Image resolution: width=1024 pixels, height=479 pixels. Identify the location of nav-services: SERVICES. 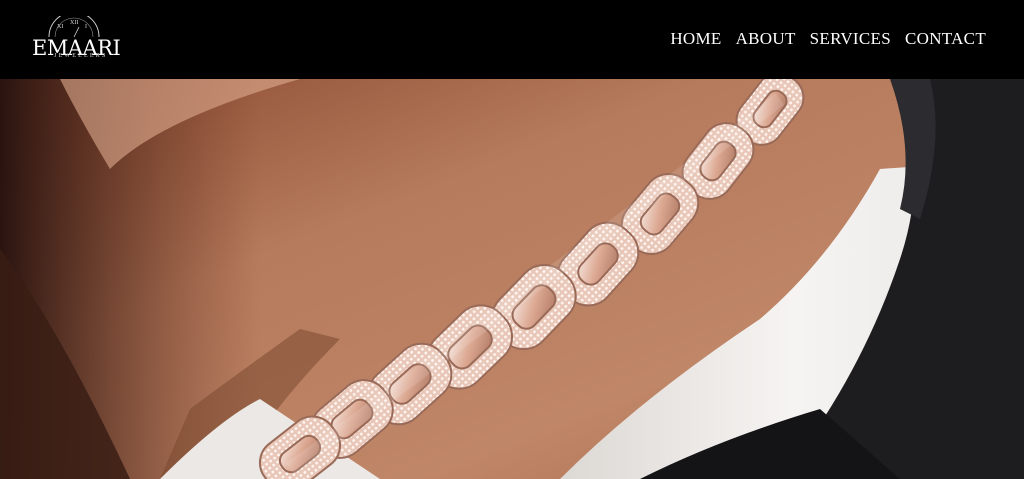
(850, 39).